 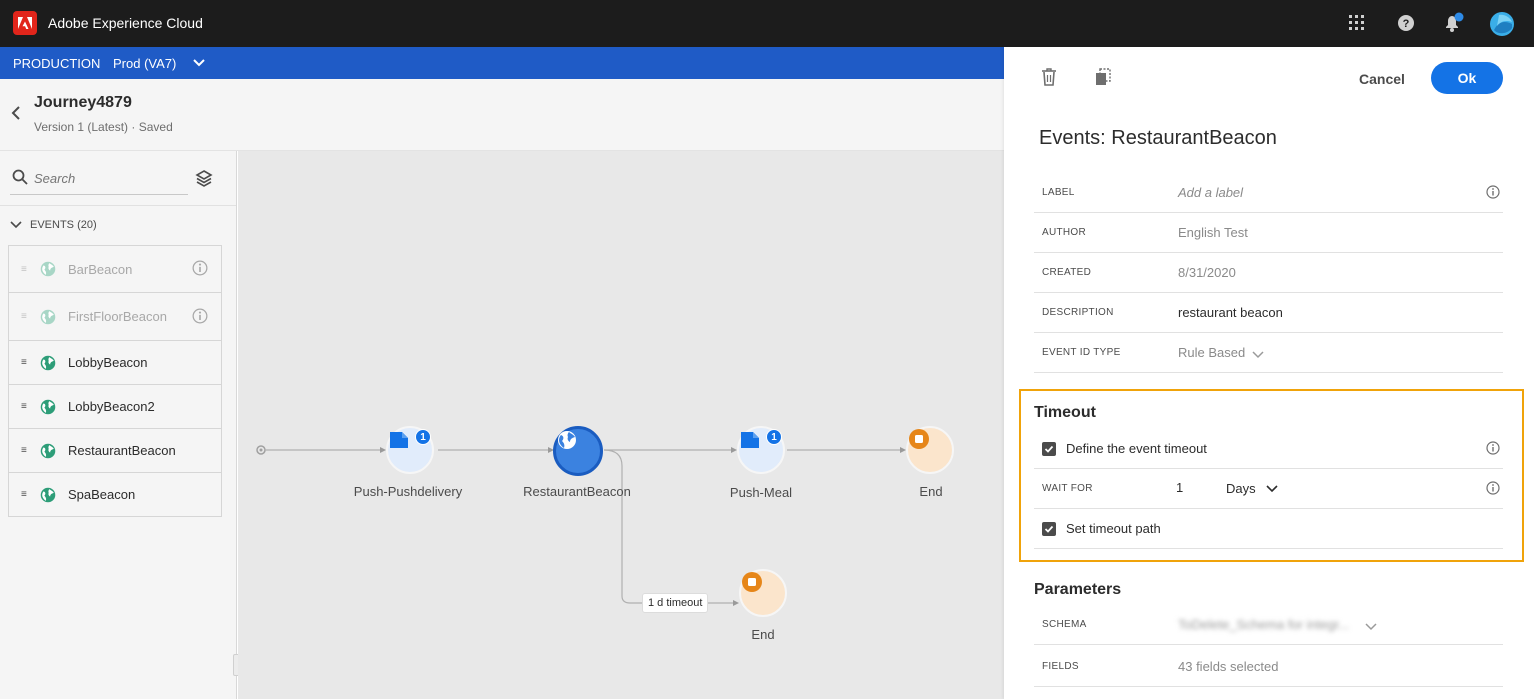 I want to click on ok-button: Ok, so click(x=1467, y=78).